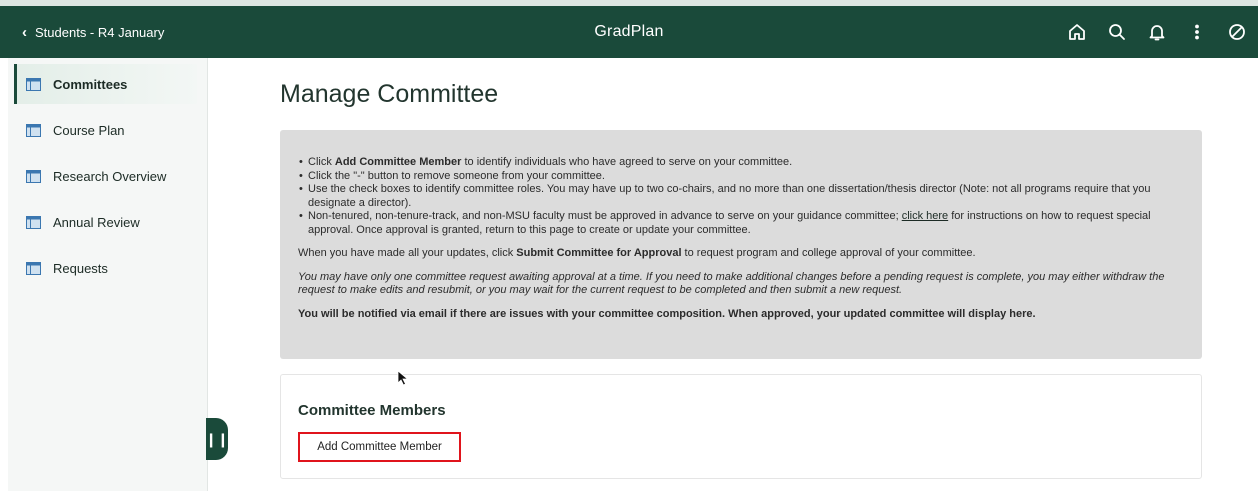 This screenshot has width=1258, height=491. Describe the element at coordinates (599, 253) in the screenshot. I see `instruction-bold: Submit Committee for Approval` at that location.